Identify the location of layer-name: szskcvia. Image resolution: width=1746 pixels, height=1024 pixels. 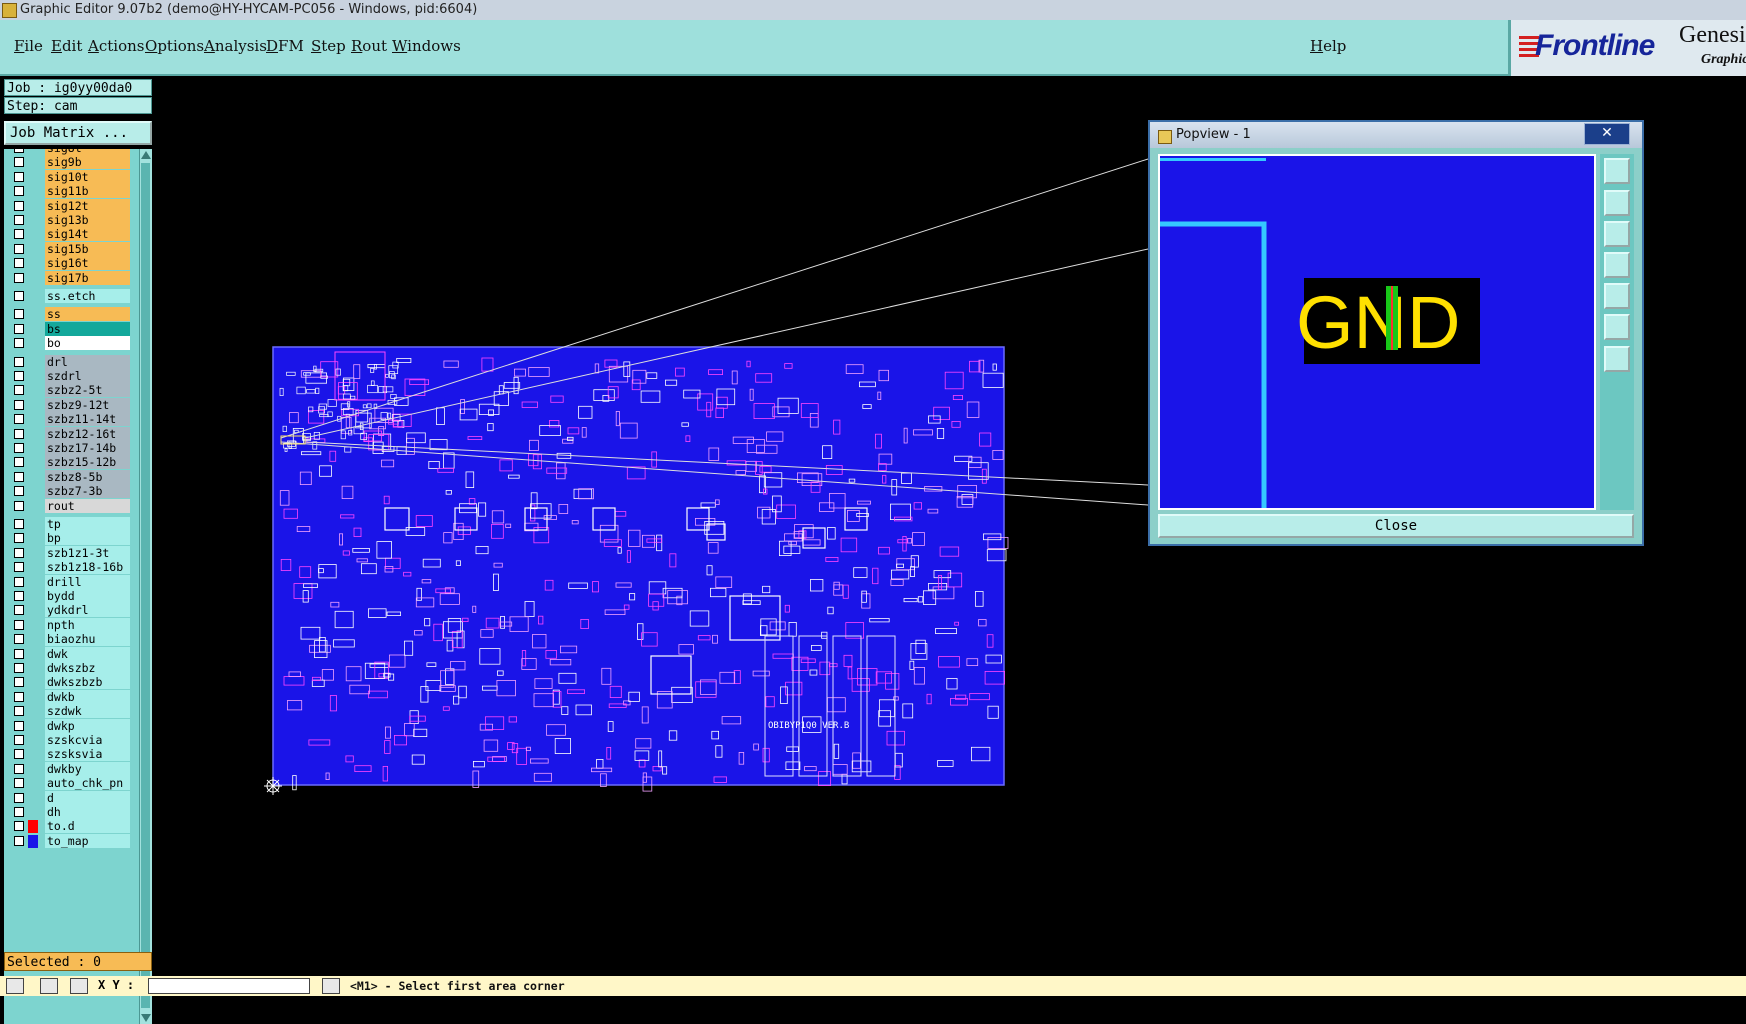
(87, 740).